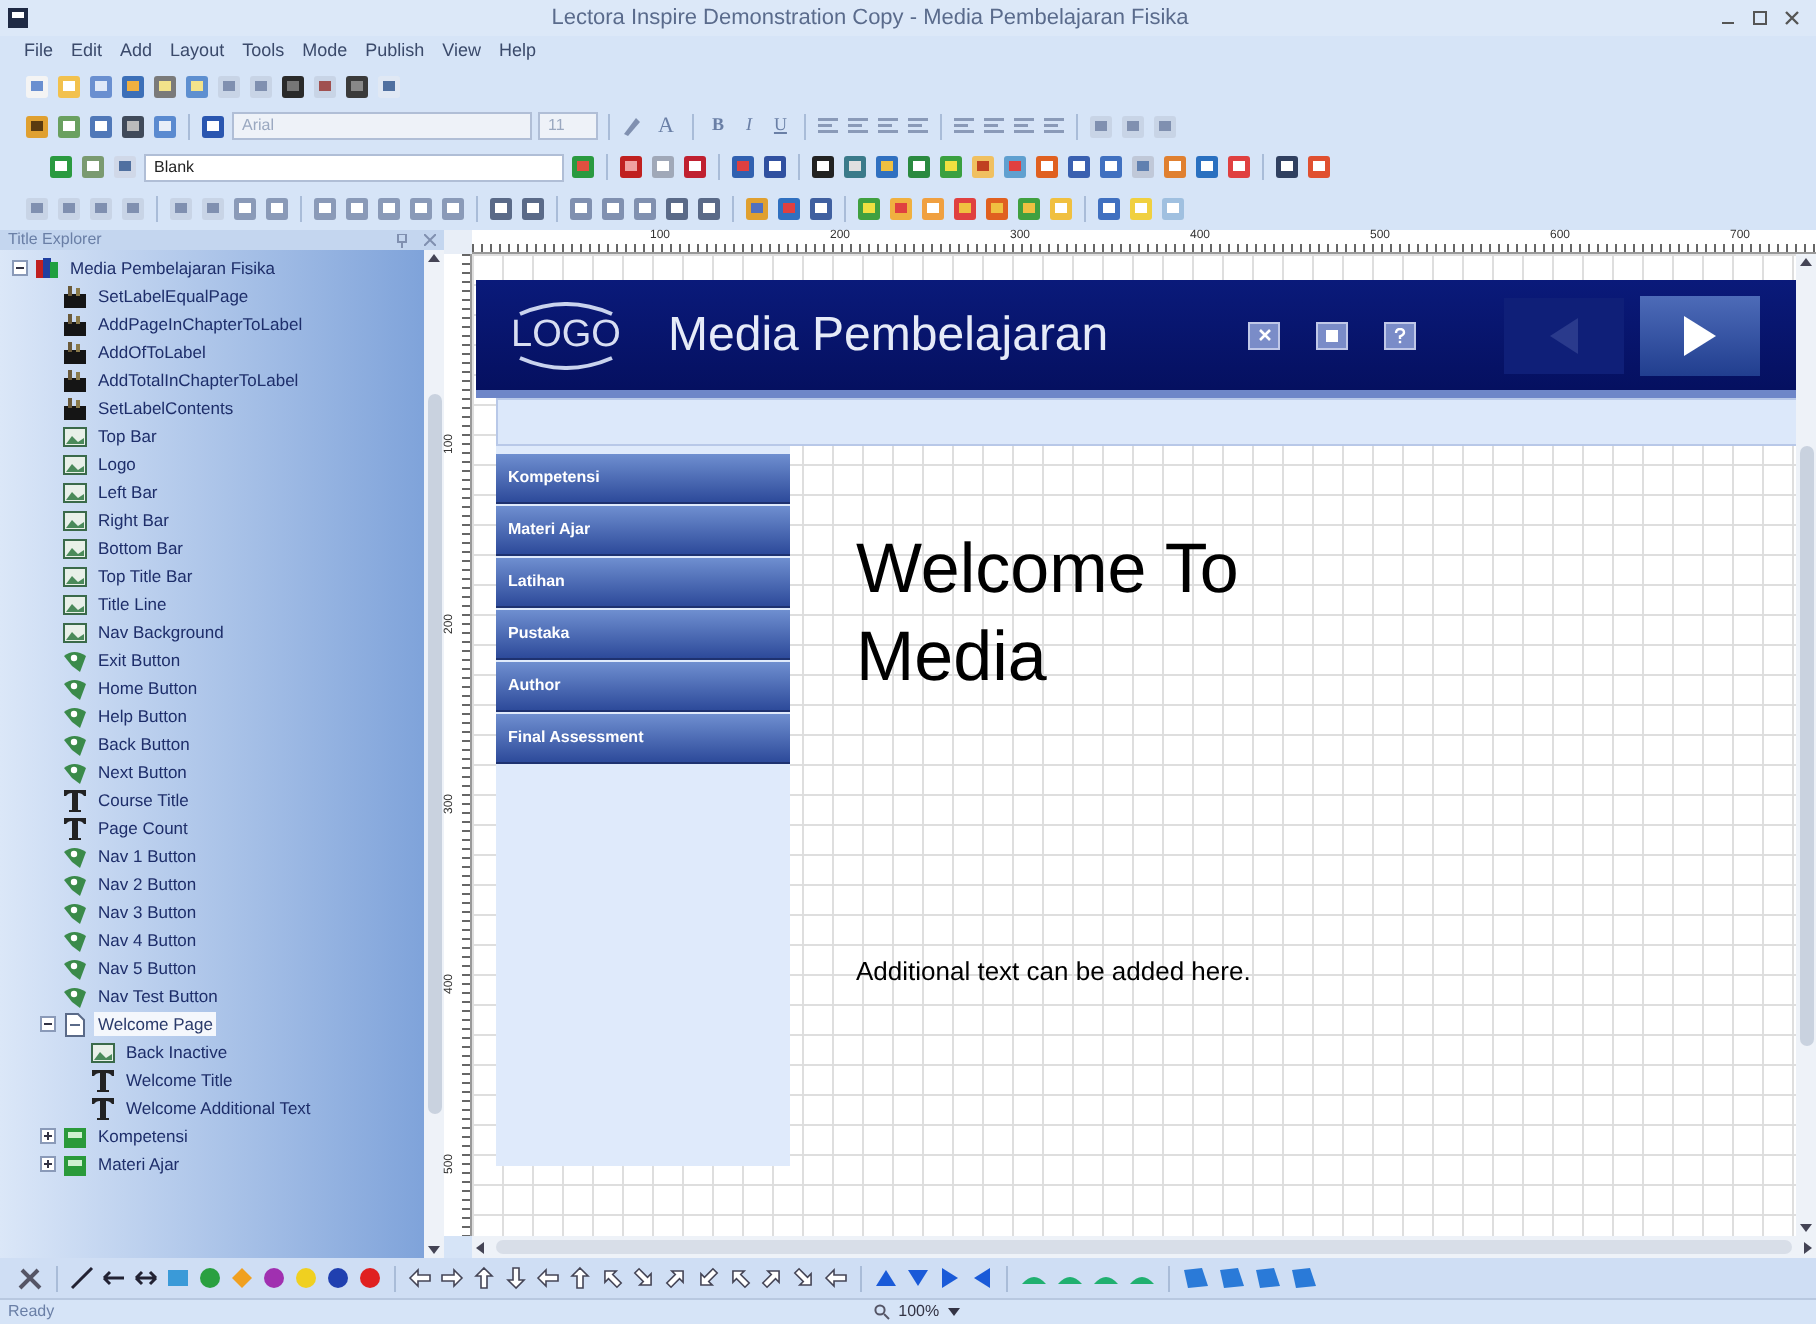 The image size is (1816, 1324). I want to click on tree-item: Nav 5 Button, so click(147, 968).